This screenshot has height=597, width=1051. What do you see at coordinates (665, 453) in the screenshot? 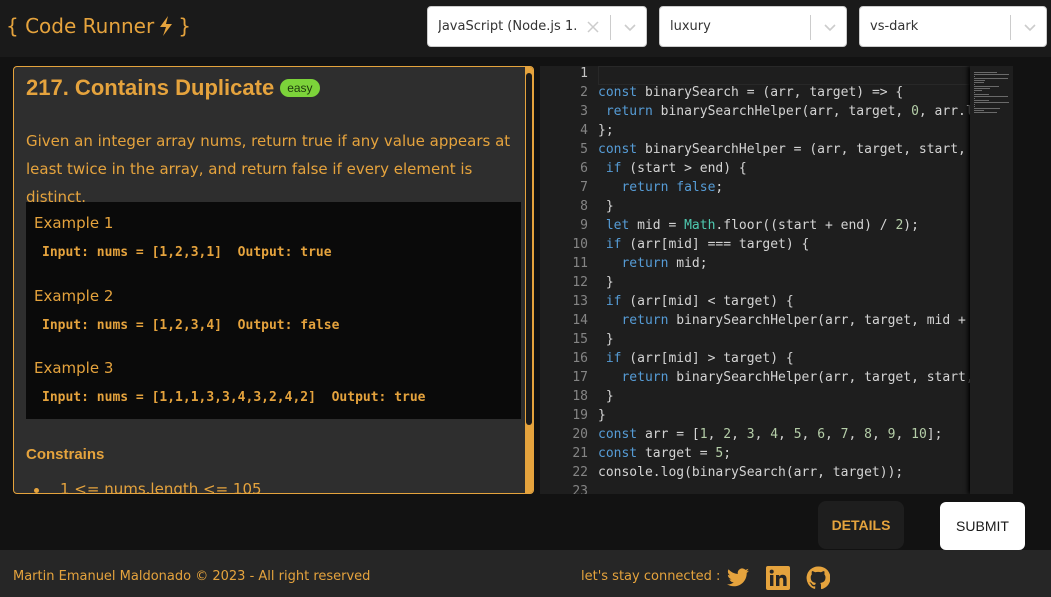
I see `code-line: const target = 5;` at bounding box center [665, 453].